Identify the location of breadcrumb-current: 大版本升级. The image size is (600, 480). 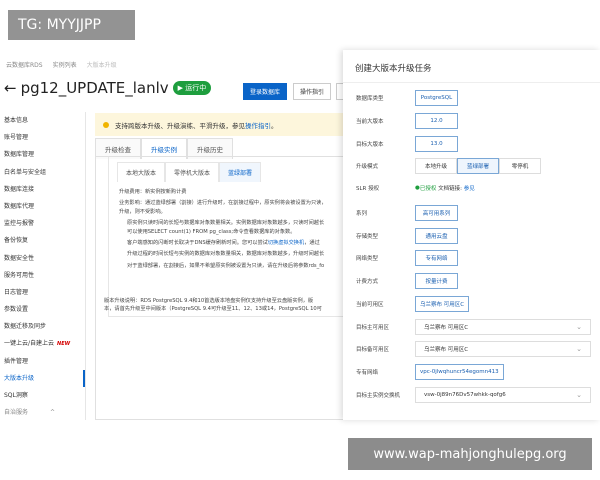
(101, 65).